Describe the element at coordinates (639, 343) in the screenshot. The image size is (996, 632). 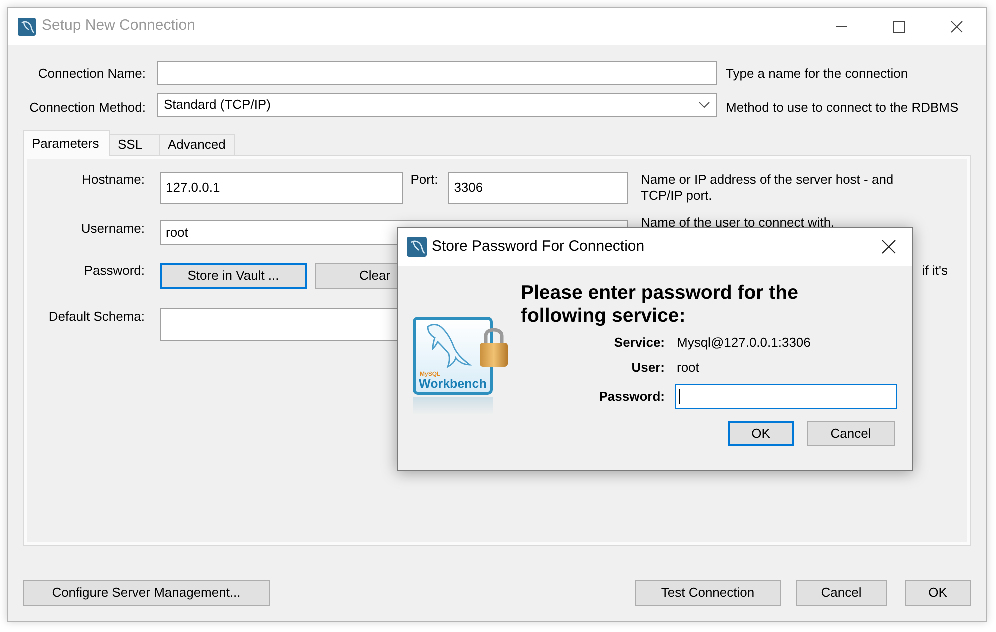
I see `detail-label: Service:` at that location.